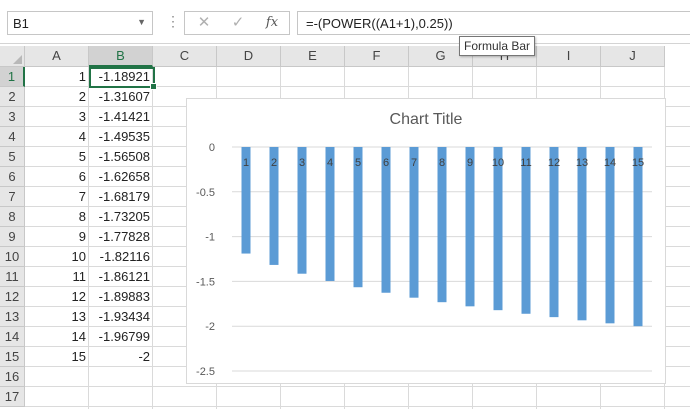  I want to click on cell-b5: -1.56508, so click(121, 157).